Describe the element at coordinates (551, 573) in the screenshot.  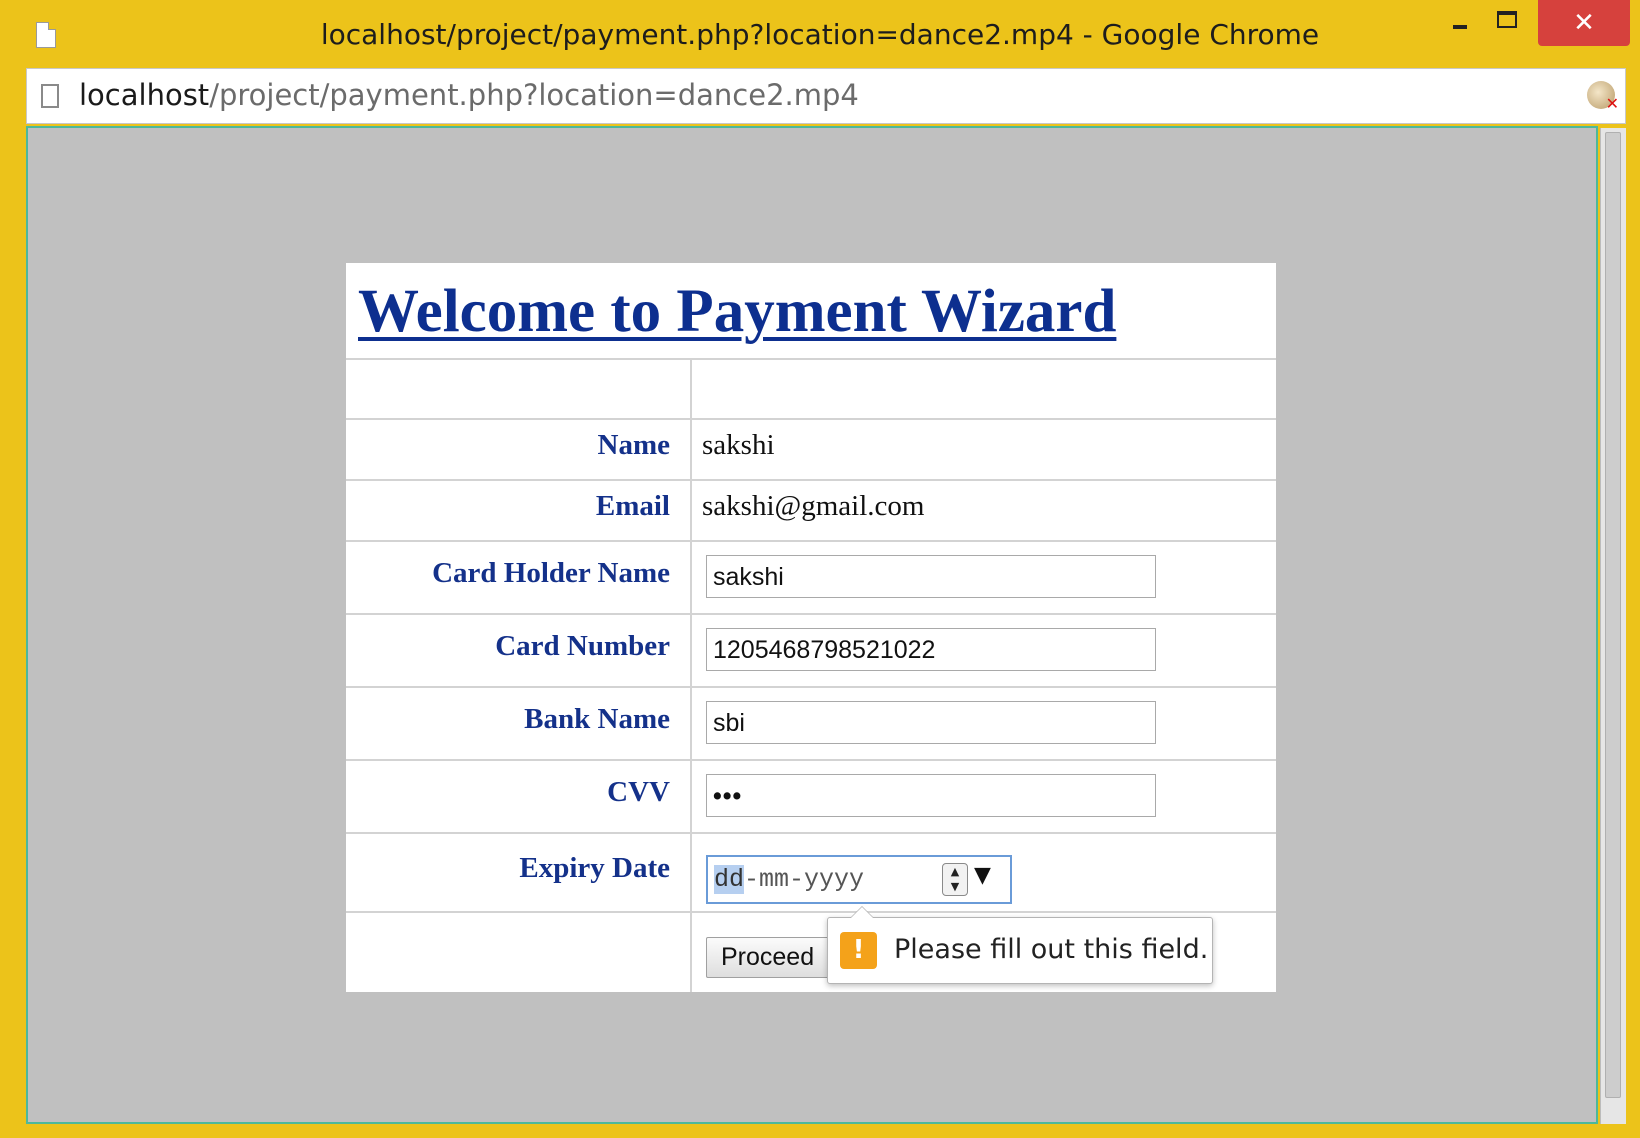
I see `card-holder-name-label: Card Holder Name` at that location.